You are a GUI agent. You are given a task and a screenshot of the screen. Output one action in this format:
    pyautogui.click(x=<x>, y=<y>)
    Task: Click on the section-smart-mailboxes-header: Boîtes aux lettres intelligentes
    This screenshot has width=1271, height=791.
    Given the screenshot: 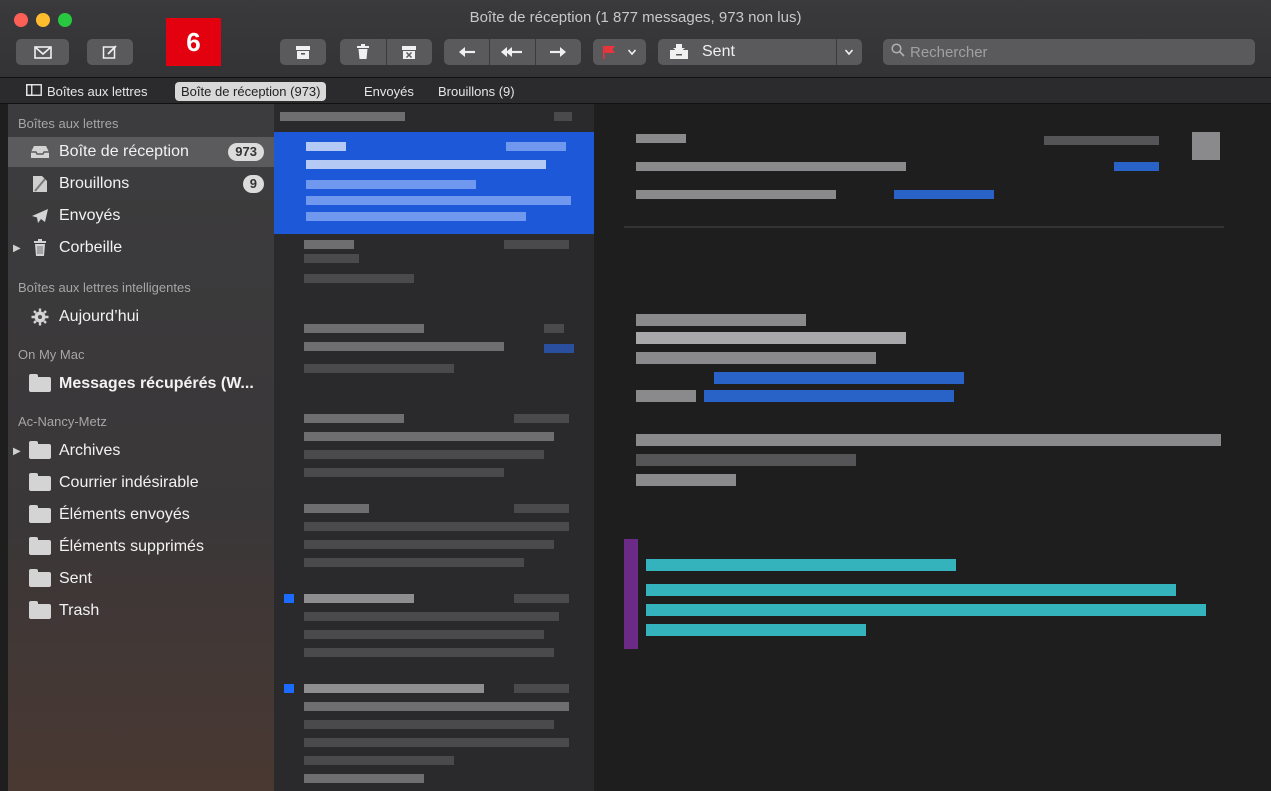 What is the action you would take?
    pyautogui.click(x=104, y=287)
    